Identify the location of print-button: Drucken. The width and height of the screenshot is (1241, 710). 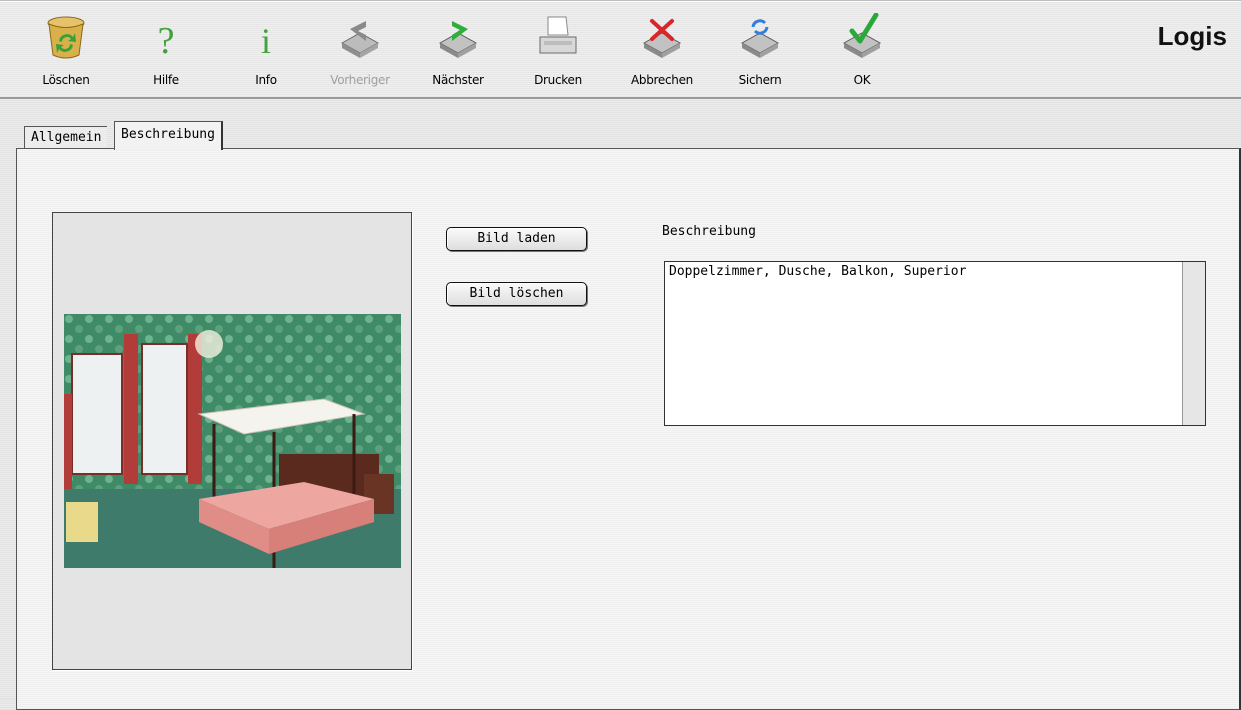
(558, 53).